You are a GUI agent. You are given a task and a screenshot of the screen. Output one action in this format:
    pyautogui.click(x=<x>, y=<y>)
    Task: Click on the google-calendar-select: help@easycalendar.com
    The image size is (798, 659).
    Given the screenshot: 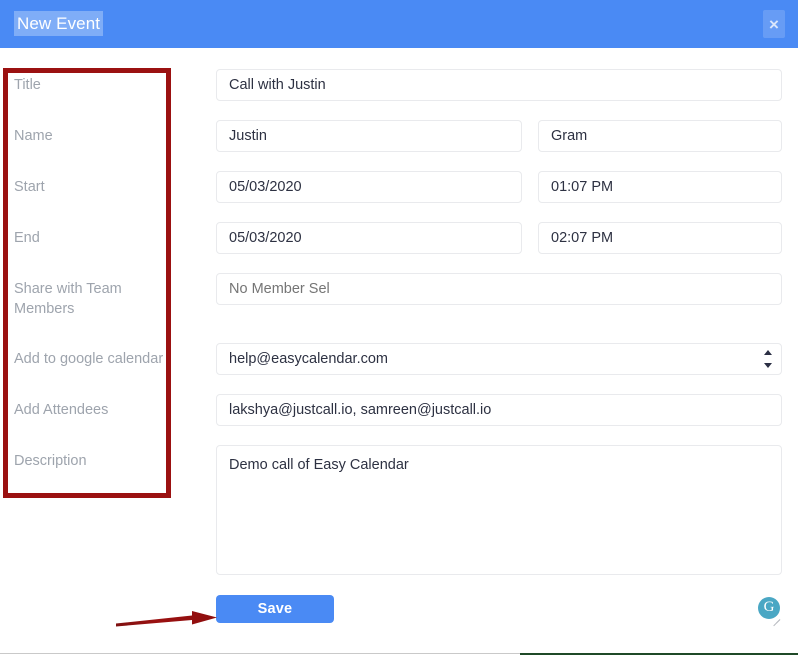 What is the action you would take?
    pyautogui.click(x=499, y=359)
    